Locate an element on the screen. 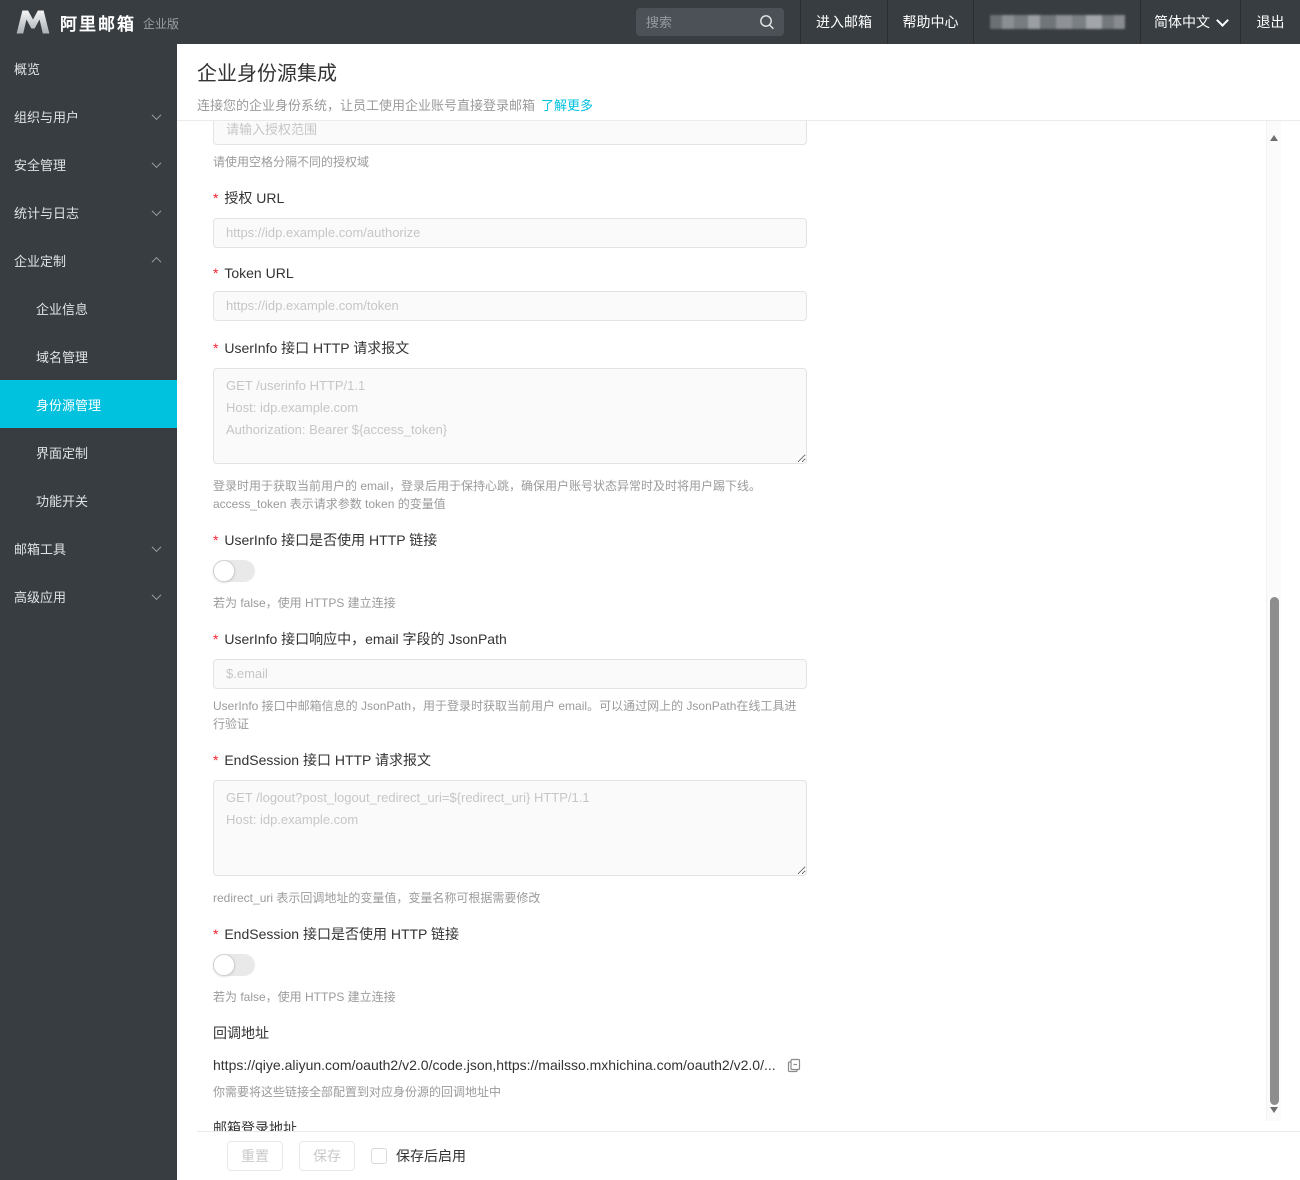 The image size is (1300, 1180). sidebar-item-identity-source: 身份源管理 is located at coordinates (88, 404).